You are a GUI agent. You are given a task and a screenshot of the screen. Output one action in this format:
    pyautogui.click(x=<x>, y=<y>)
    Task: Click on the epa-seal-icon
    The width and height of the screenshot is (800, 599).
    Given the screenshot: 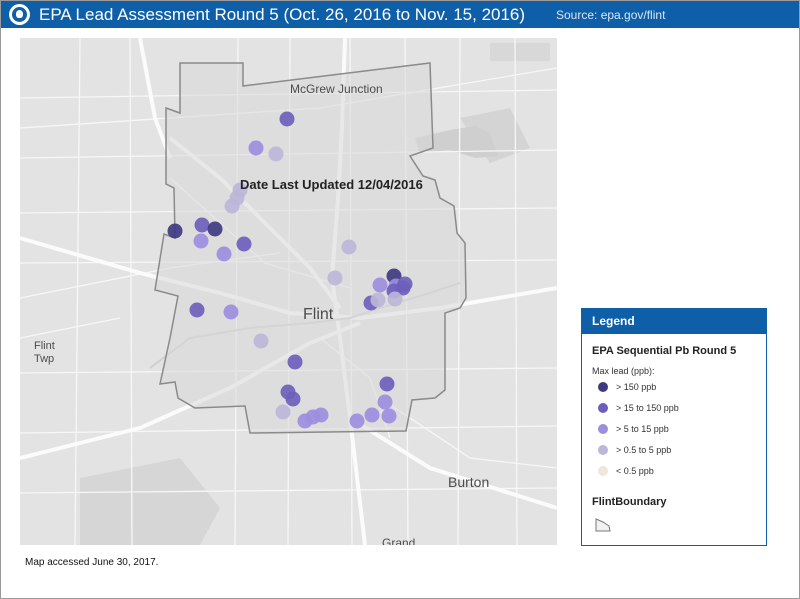 What is the action you would take?
    pyautogui.click(x=19, y=14)
    